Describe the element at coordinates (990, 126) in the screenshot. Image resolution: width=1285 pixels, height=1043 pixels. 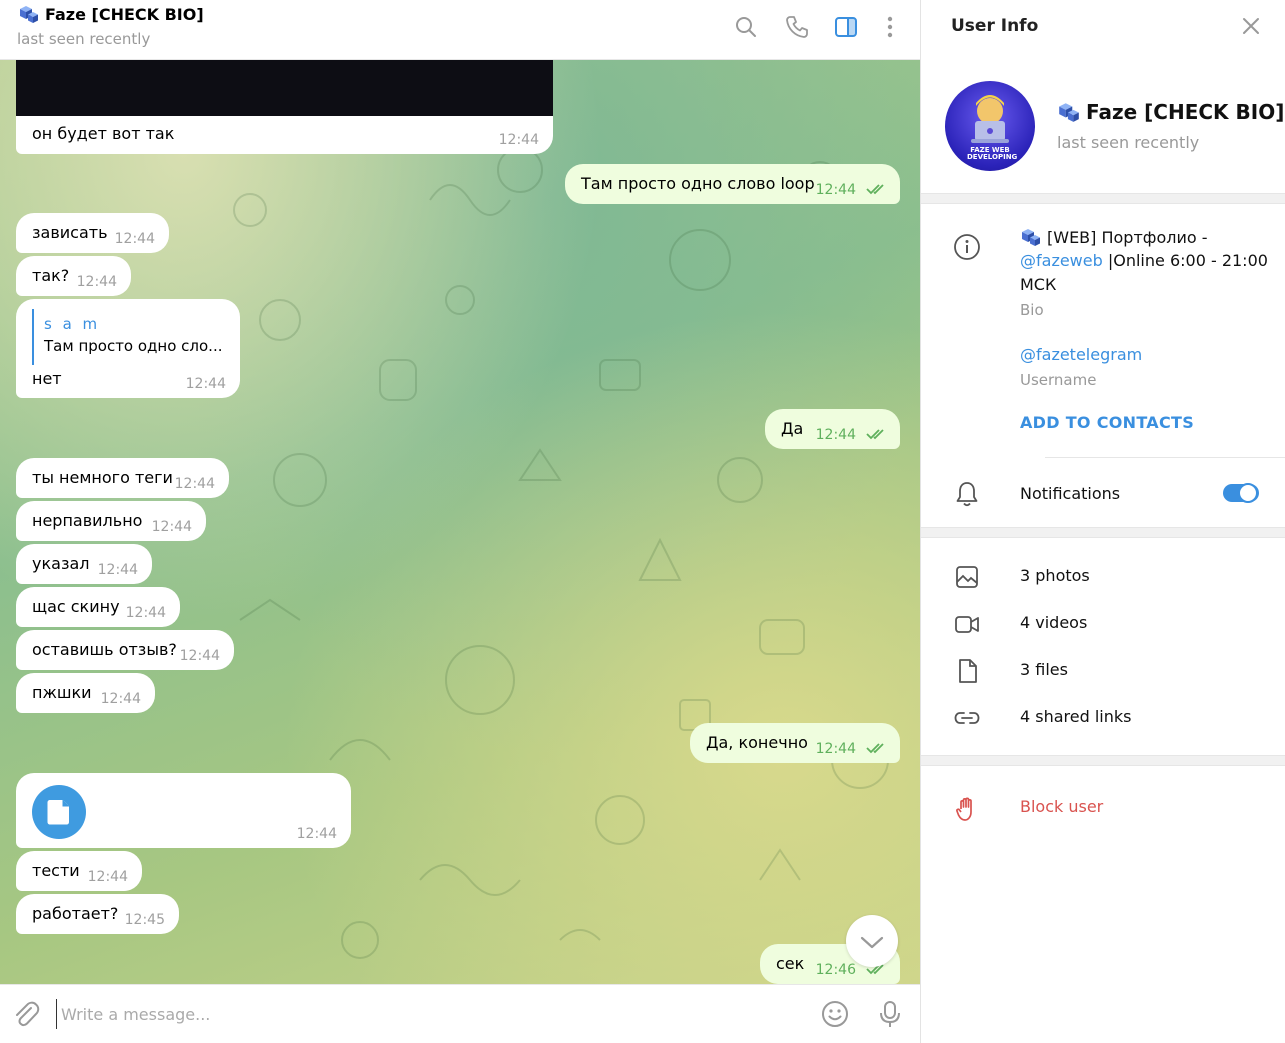
I see `avatar: FAZE WEB DEVELOPING` at that location.